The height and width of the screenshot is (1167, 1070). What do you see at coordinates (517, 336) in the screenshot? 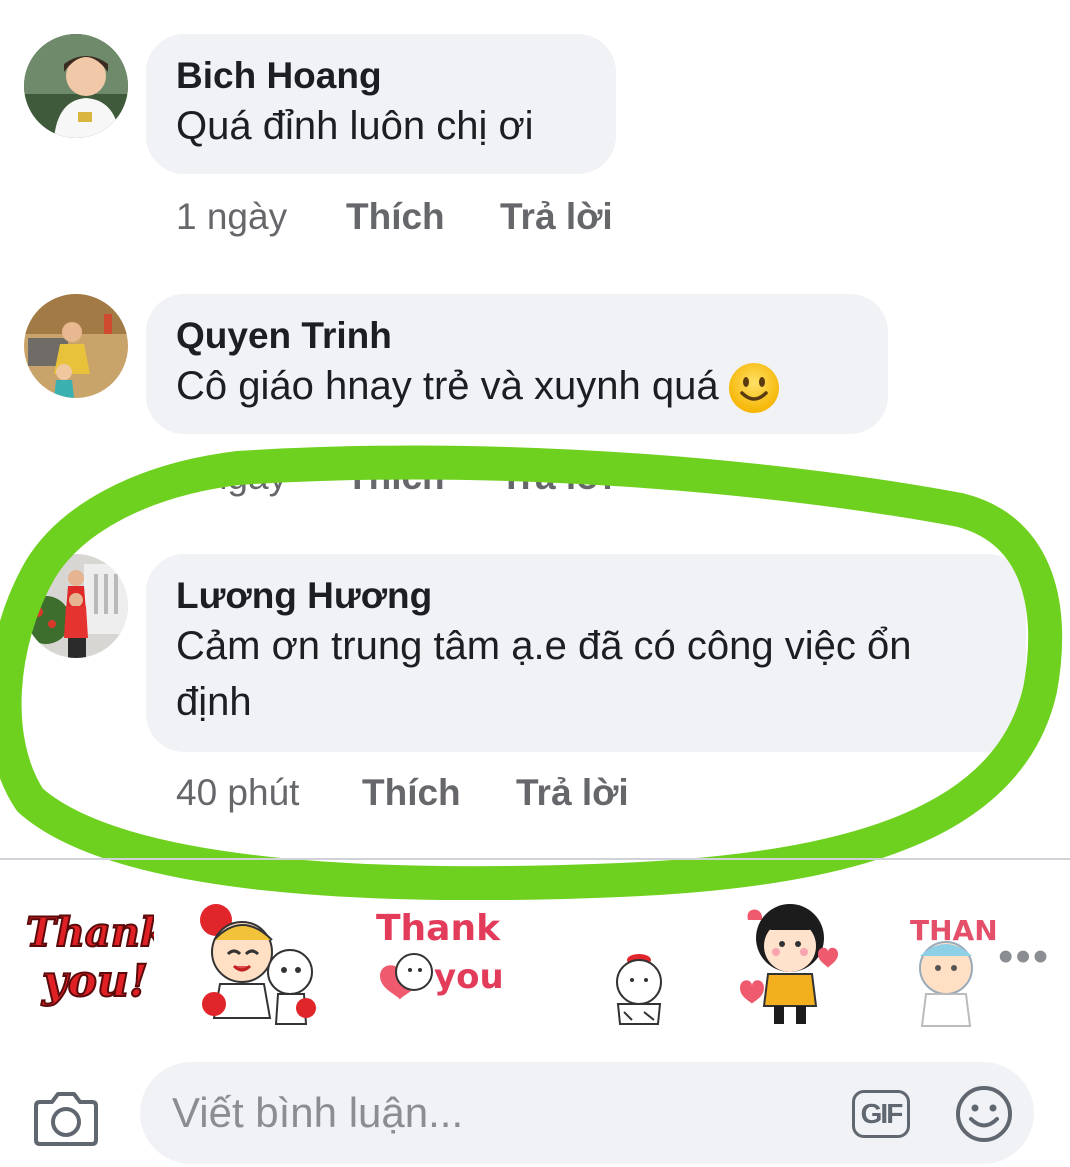
I see `comment-author: Quyen Trinh` at bounding box center [517, 336].